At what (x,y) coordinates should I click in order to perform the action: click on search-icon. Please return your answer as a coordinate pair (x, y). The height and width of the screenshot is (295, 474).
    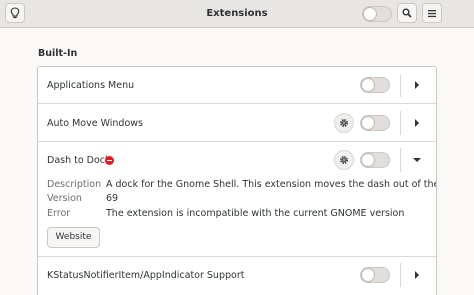
    Looking at the image, I should click on (407, 13).